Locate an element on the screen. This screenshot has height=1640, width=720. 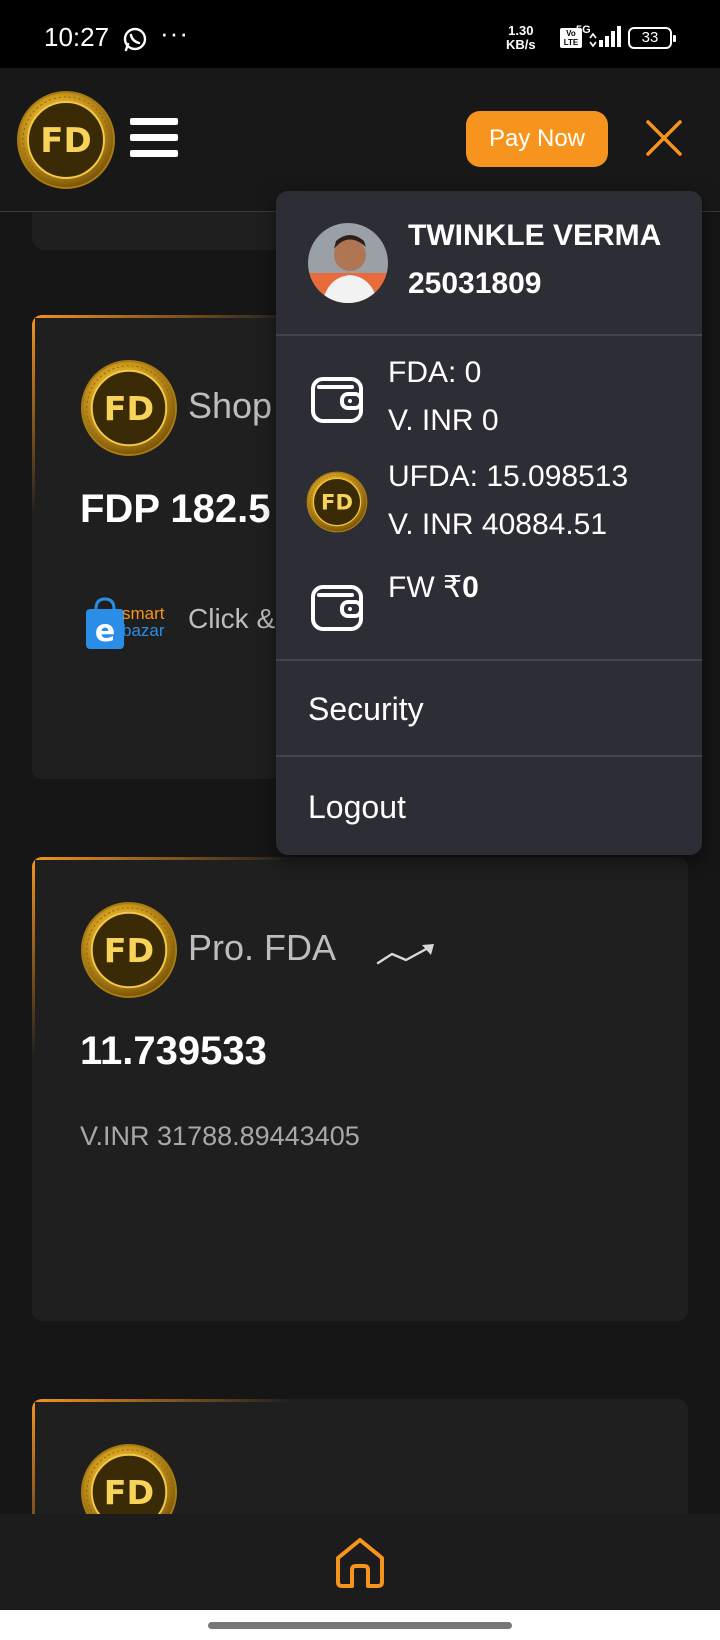
fda-balance: FDA: 0 is located at coordinates (435, 372).